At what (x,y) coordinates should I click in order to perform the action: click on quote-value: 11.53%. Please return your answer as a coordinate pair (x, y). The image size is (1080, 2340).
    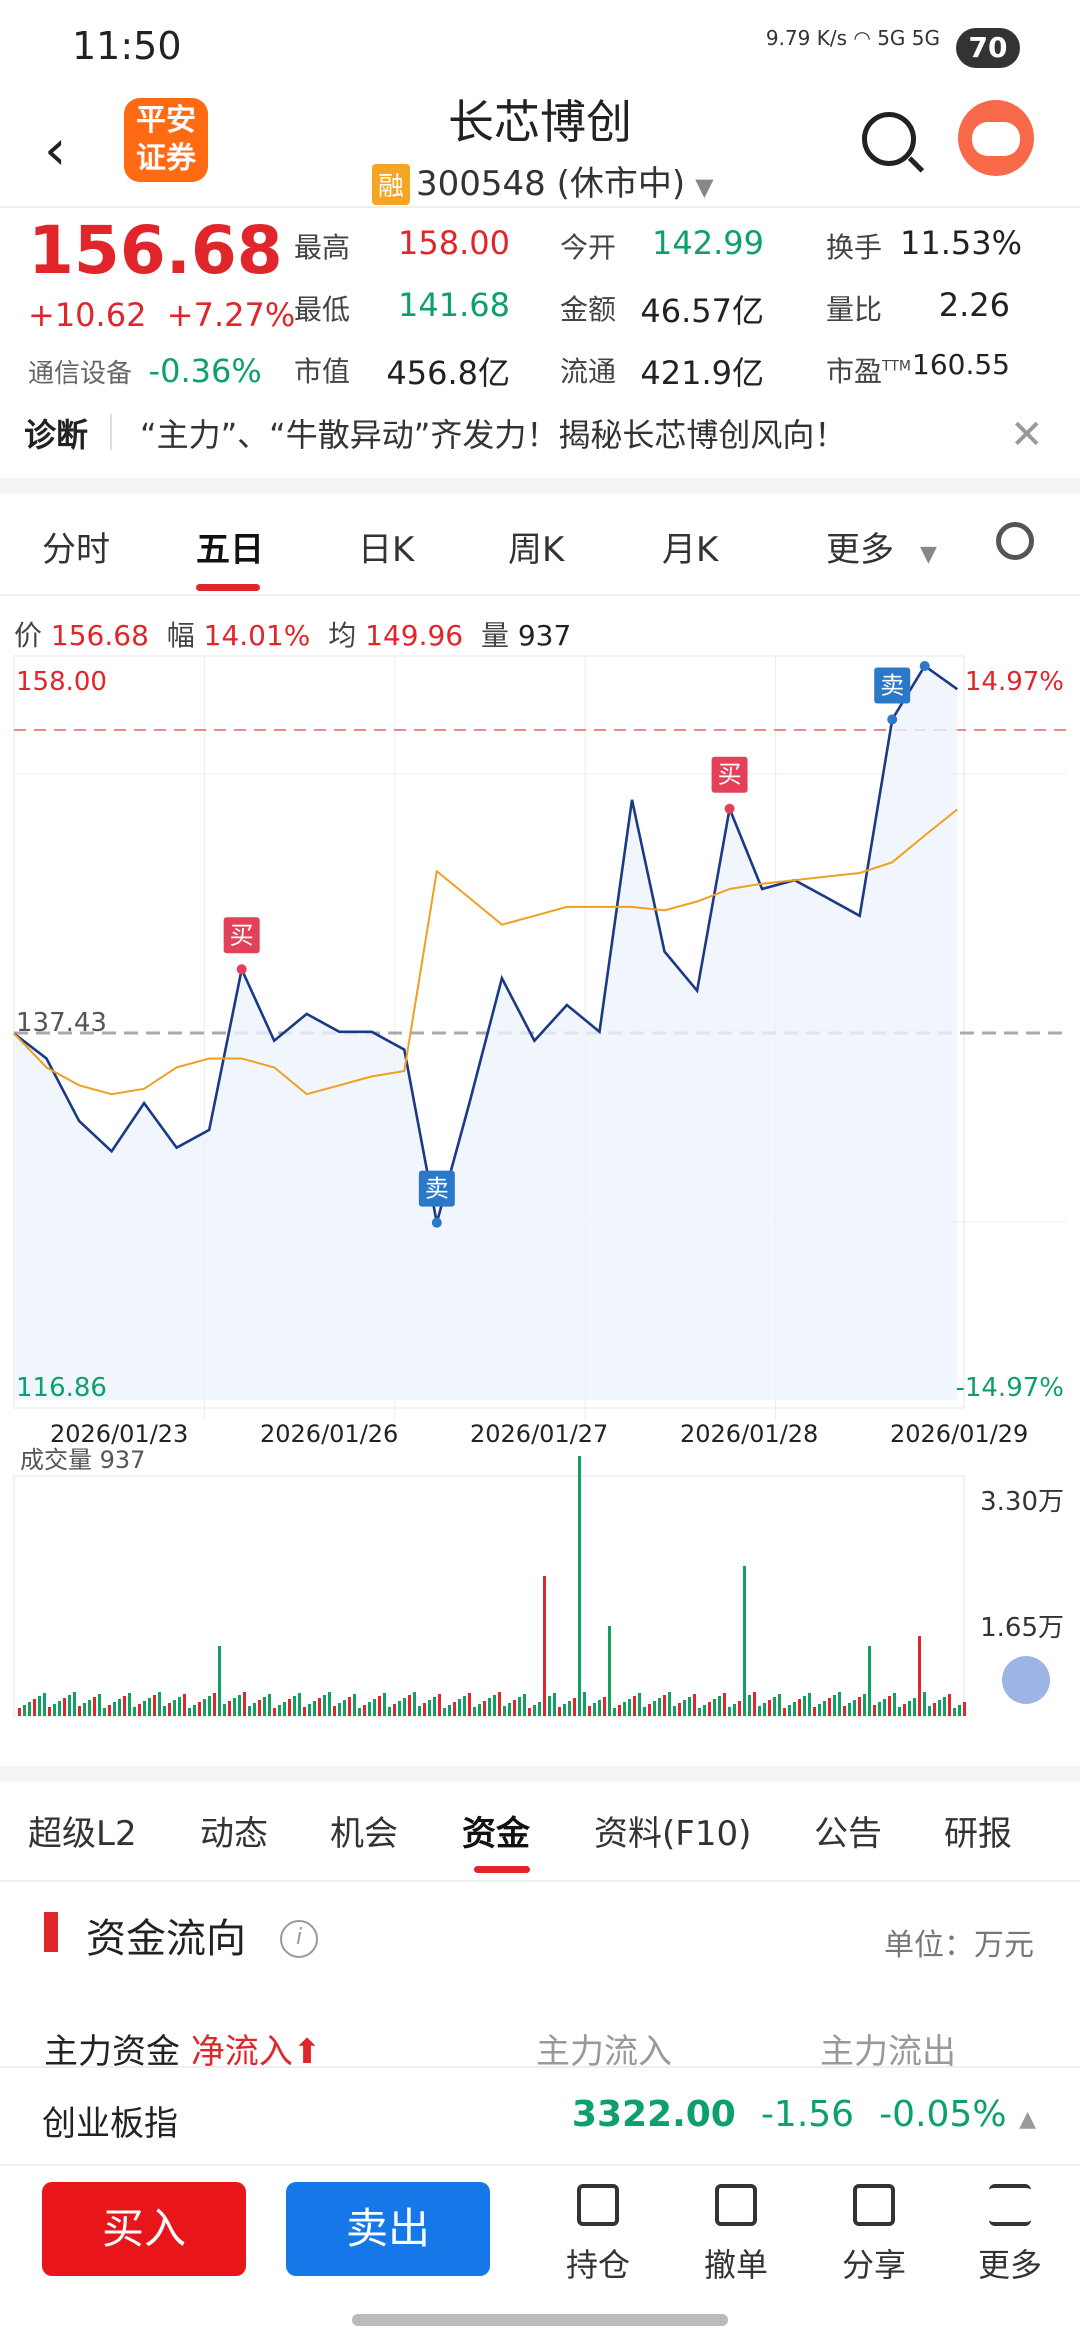
    Looking at the image, I should click on (961, 243).